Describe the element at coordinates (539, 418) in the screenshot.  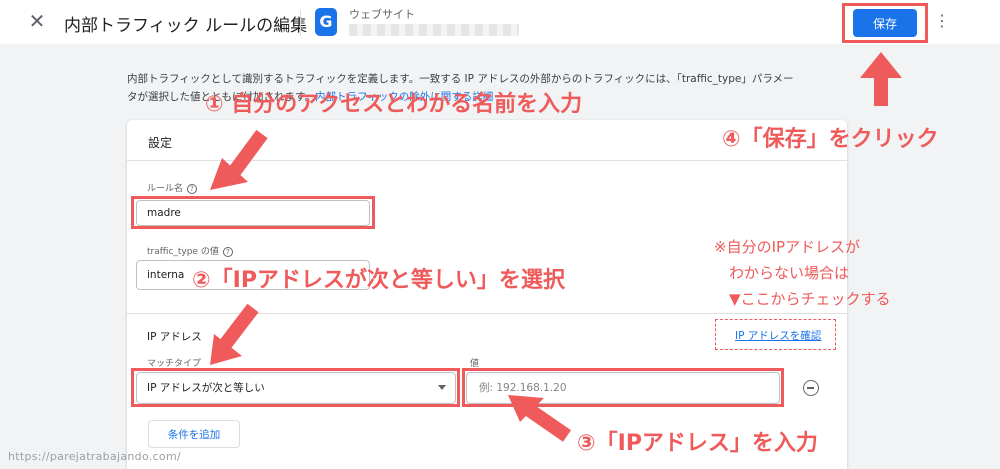
I see `arrow-step3-icon` at that location.